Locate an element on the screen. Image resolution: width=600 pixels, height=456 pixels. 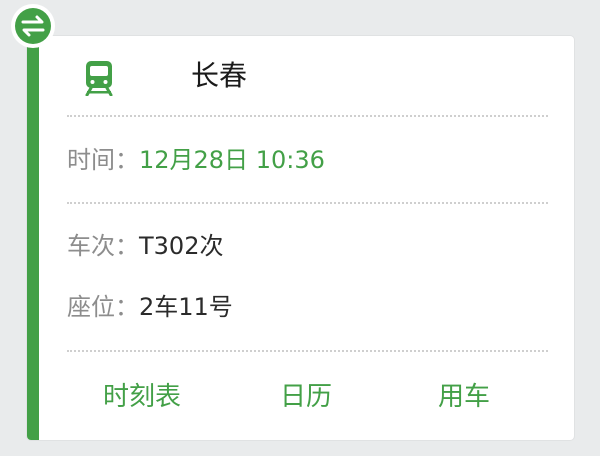
seat-row: 座位：2车11号 is located at coordinates (150, 307).